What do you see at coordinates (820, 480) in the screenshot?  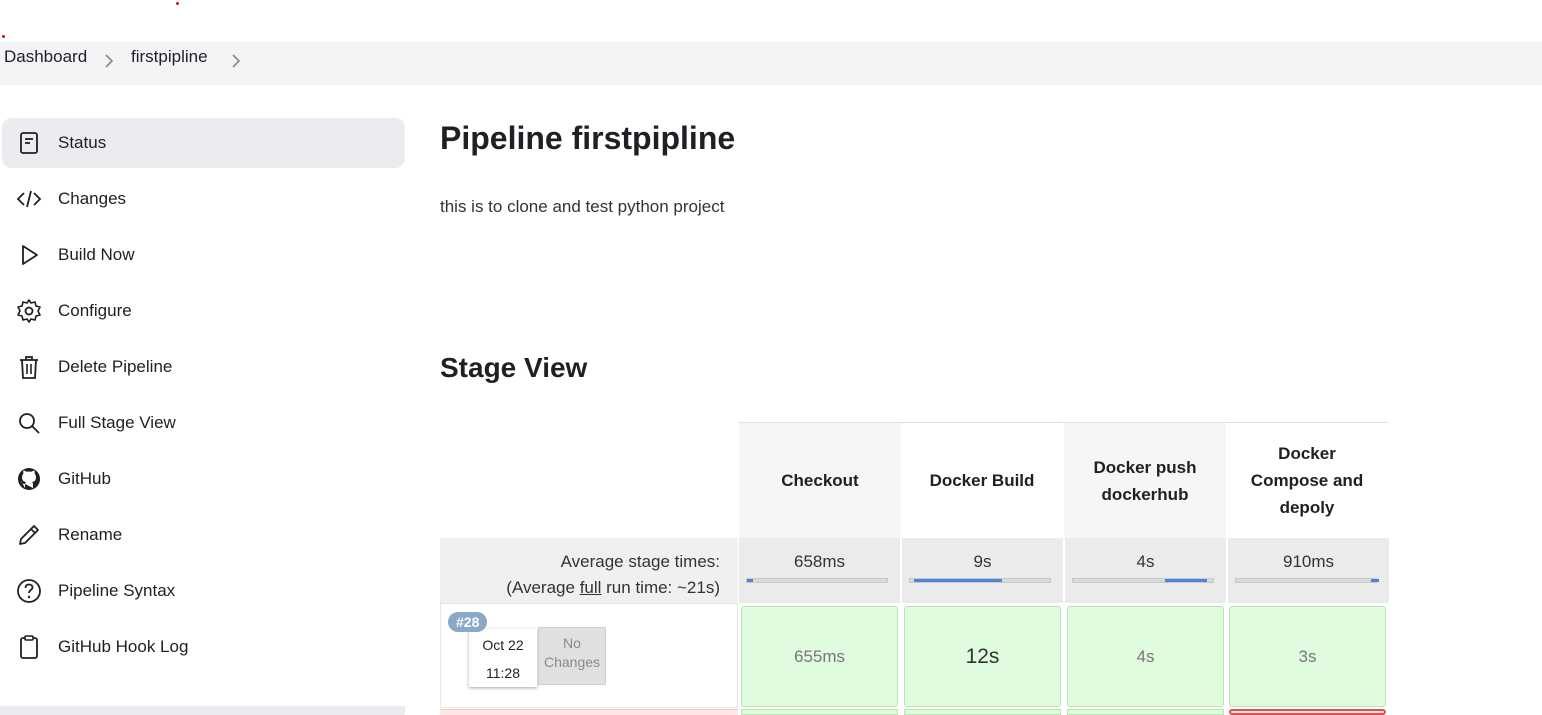 I see `stage-header-checkout: Checkout` at bounding box center [820, 480].